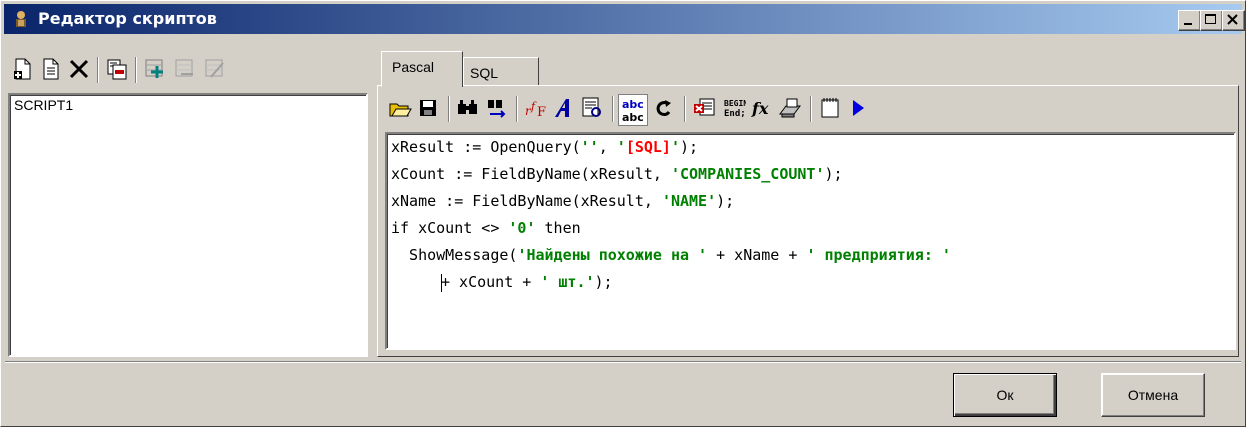  I want to click on window-title: Редактор скриптов, so click(127, 18).